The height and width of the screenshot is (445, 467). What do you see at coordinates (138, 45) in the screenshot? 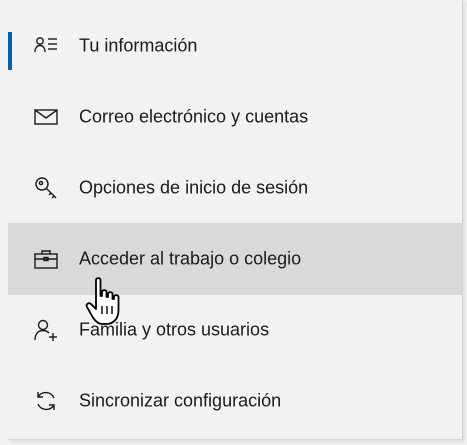
I see `menu-item-label: Tu información` at bounding box center [138, 45].